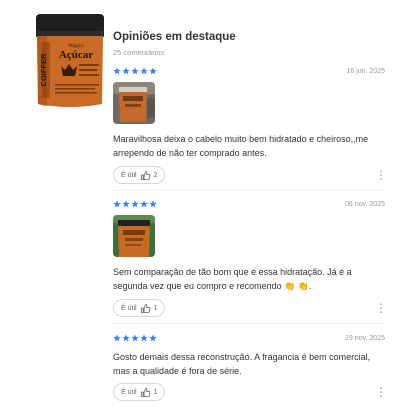 Image resolution: width=420 pixels, height=420 pixels. Describe the element at coordinates (174, 44) in the screenshot. I see `reviews-header: Opiniões em destaque 25 comentários` at that location.